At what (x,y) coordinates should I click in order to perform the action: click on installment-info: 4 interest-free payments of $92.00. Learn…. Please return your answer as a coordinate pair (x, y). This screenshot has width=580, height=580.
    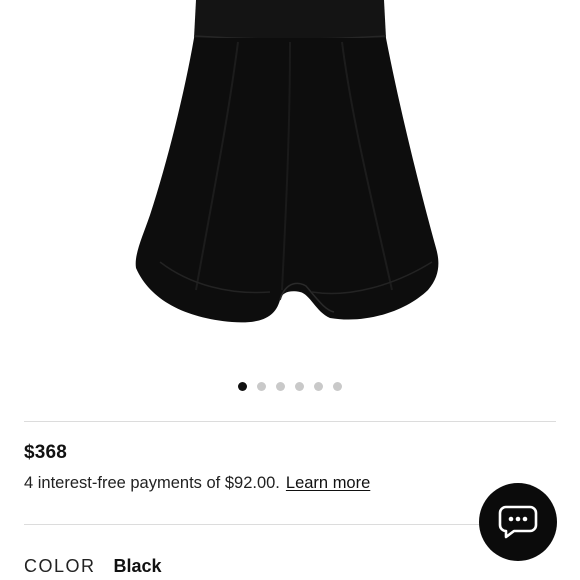
    Looking at the image, I should click on (197, 483).